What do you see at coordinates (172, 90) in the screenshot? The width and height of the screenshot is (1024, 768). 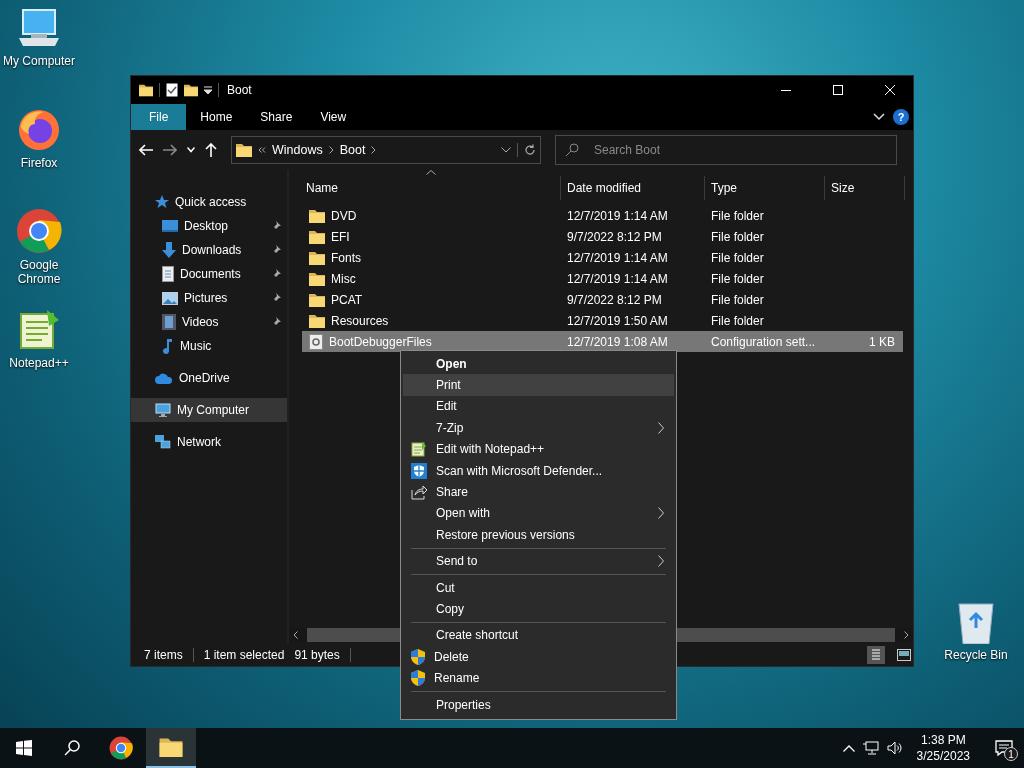 I see `properties-icon` at bounding box center [172, 90].